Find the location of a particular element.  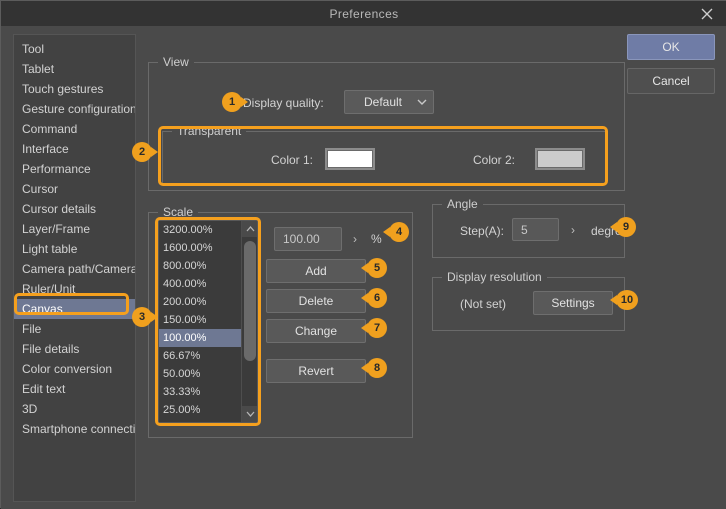

scale-list-item: 50.00% is located at coordinates (200, 374).